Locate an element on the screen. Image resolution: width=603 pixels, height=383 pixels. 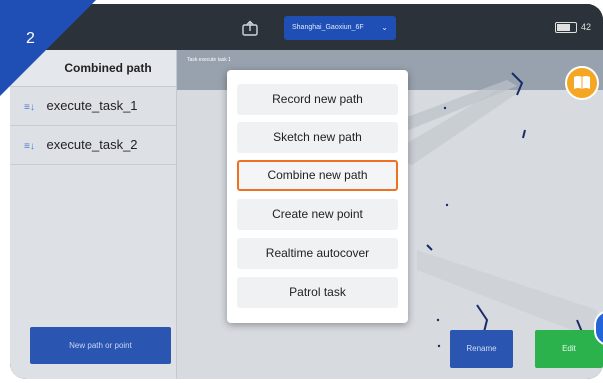
menu-item-record-path: Record new path is located at coordinates (317, 99).